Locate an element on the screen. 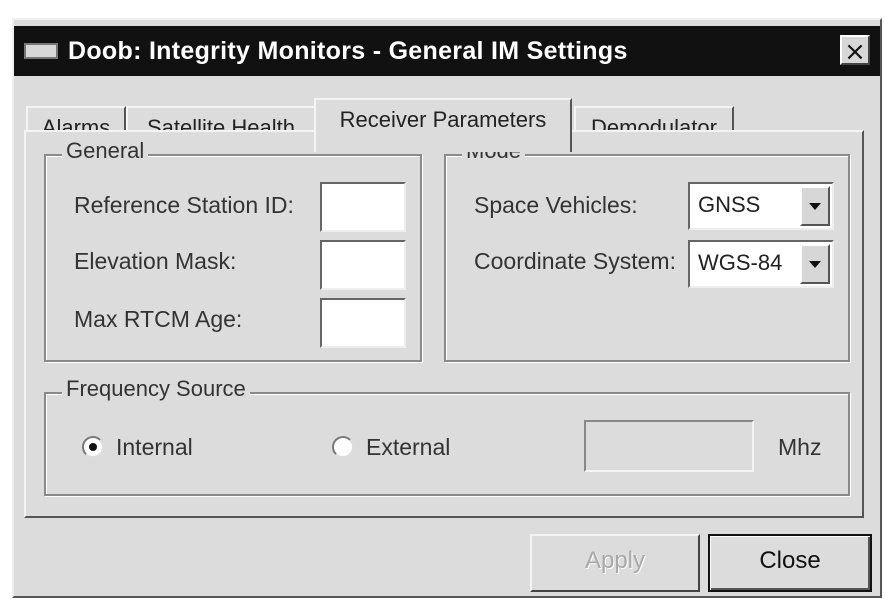  space-vehicles-select: GNSS is located at coordinates (761, 206).